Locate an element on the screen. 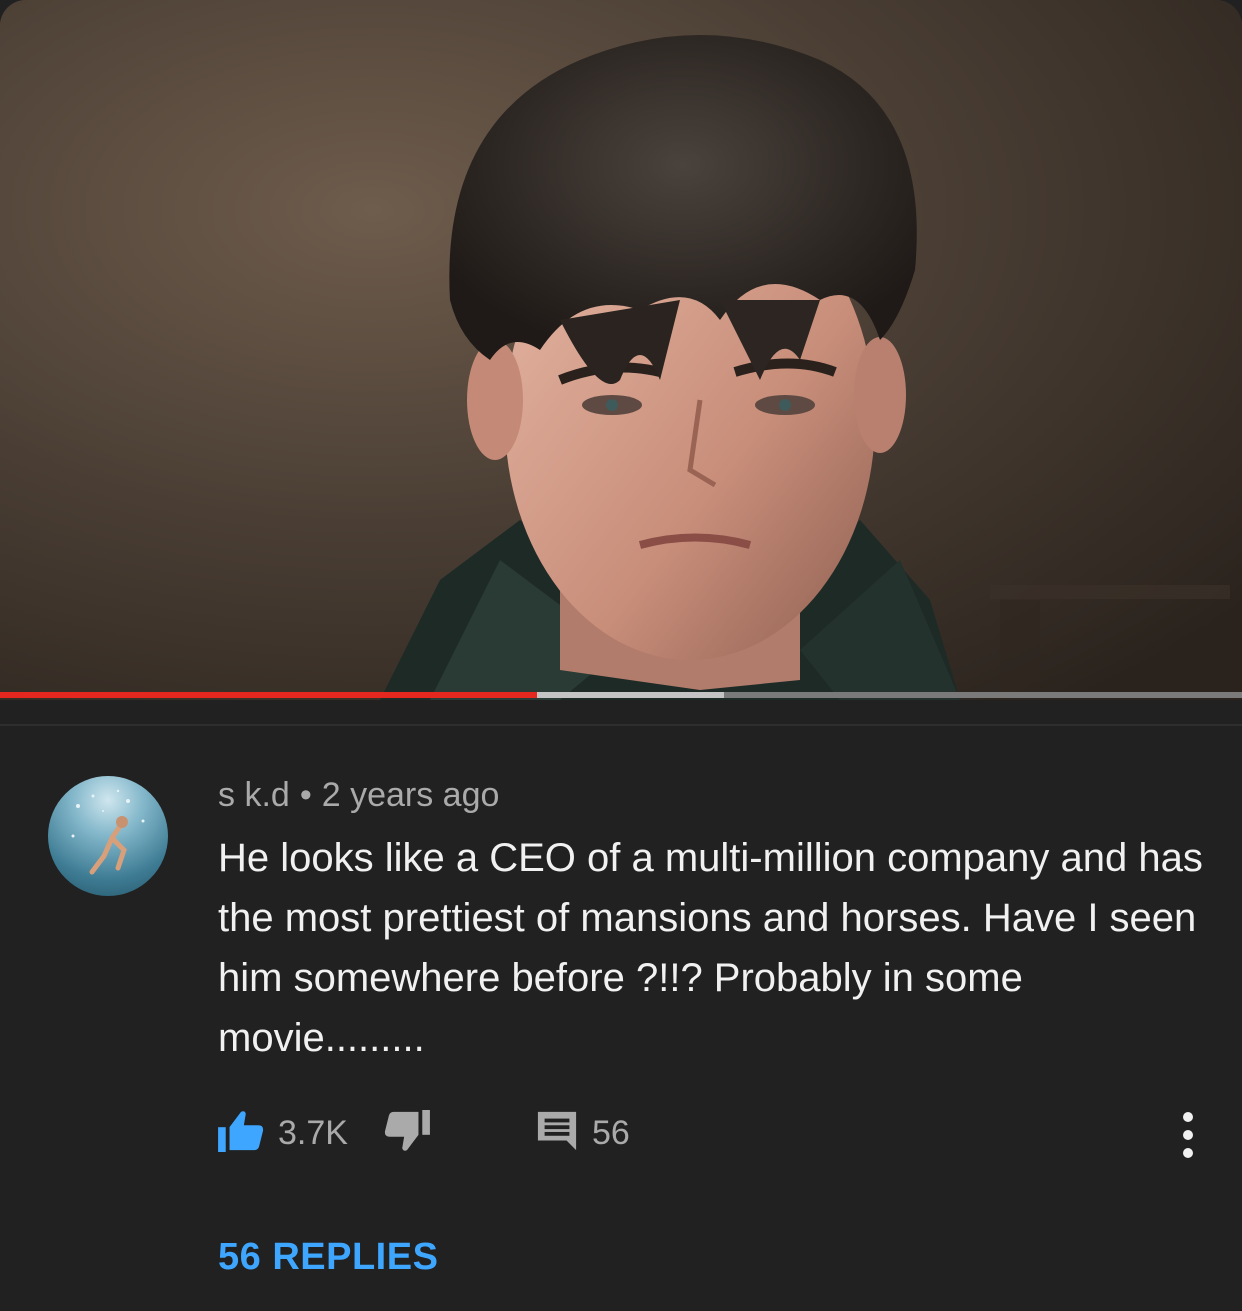 This screenshot has width=1242, height=1311. comment-actions: 3.7K 56 is located at coordinates (718, 1133).